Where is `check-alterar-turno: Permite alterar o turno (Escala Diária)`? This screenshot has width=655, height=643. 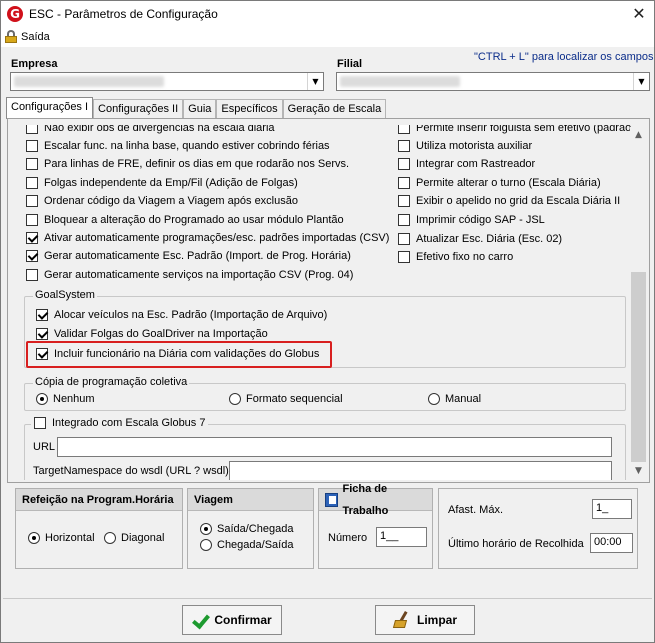
check-alterar-turno: Permite alterar o turno (Escala Diária) is located at coordinates (499, 183).